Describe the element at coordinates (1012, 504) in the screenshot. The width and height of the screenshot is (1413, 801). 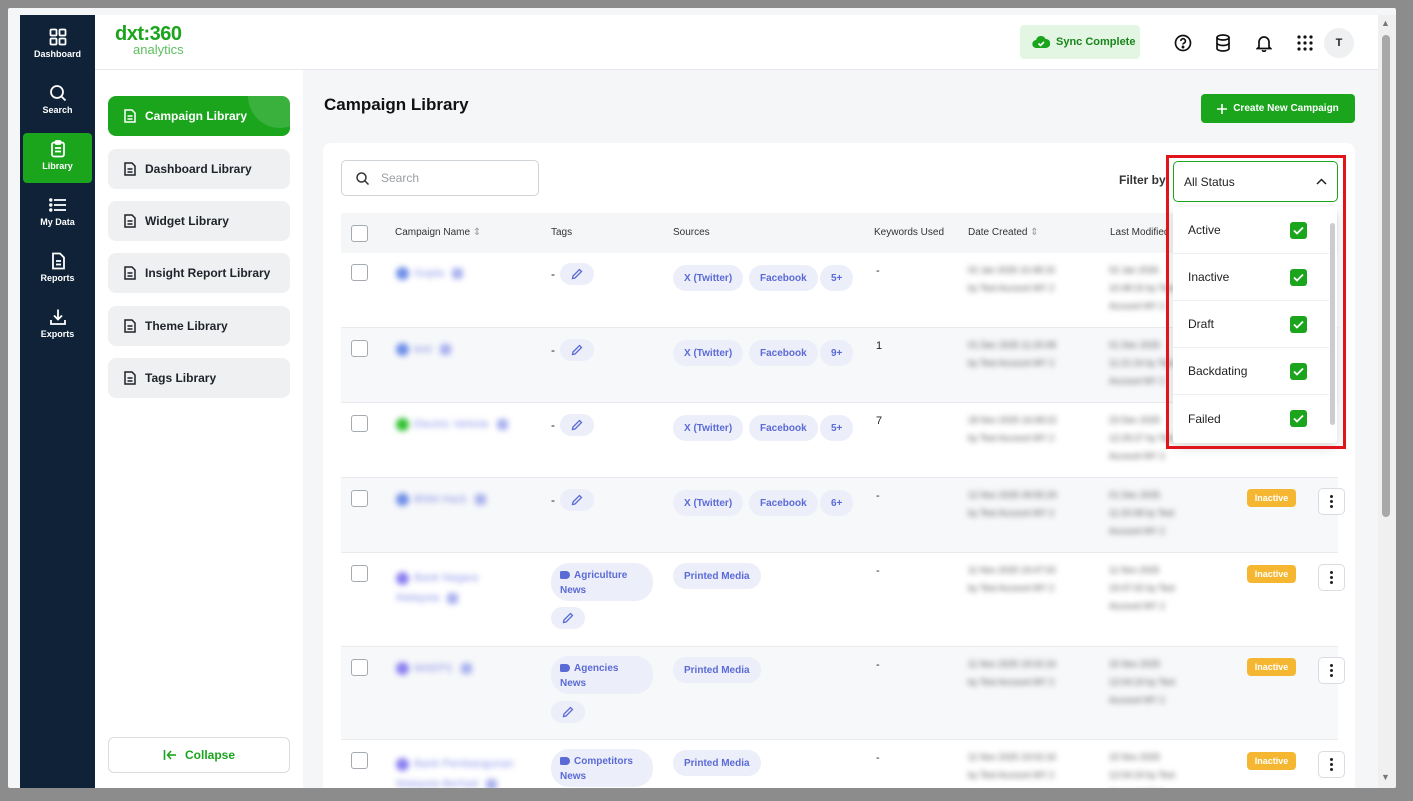
I see `date-created-redacted: 12 Nov 2025 09:55:29 by Test Account MY 2` at that location.